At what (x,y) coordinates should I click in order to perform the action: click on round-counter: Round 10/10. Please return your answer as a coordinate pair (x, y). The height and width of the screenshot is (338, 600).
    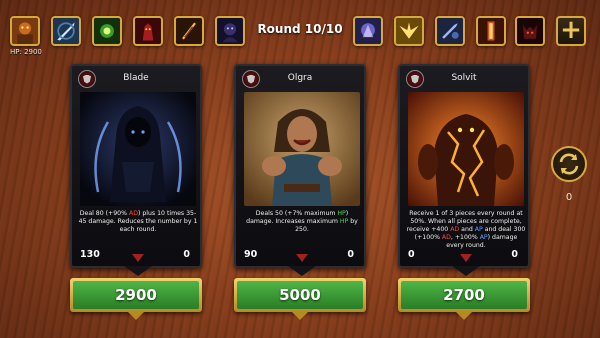
    Looking at the image, I should click on (300, 29).